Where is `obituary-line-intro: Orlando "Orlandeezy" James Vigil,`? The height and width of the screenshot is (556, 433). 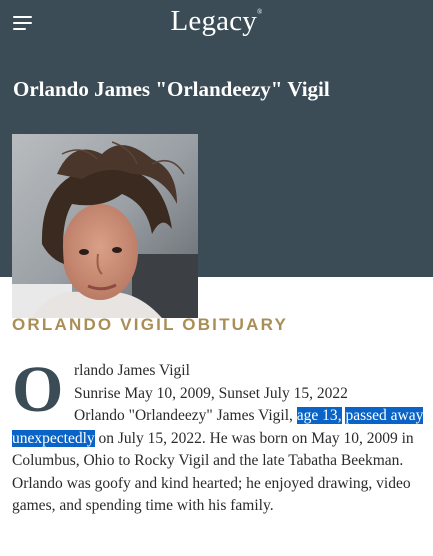 obituary-line-intro: Orlando "Orlandeezy" James Vigil, is located at coordinates (185, 415).